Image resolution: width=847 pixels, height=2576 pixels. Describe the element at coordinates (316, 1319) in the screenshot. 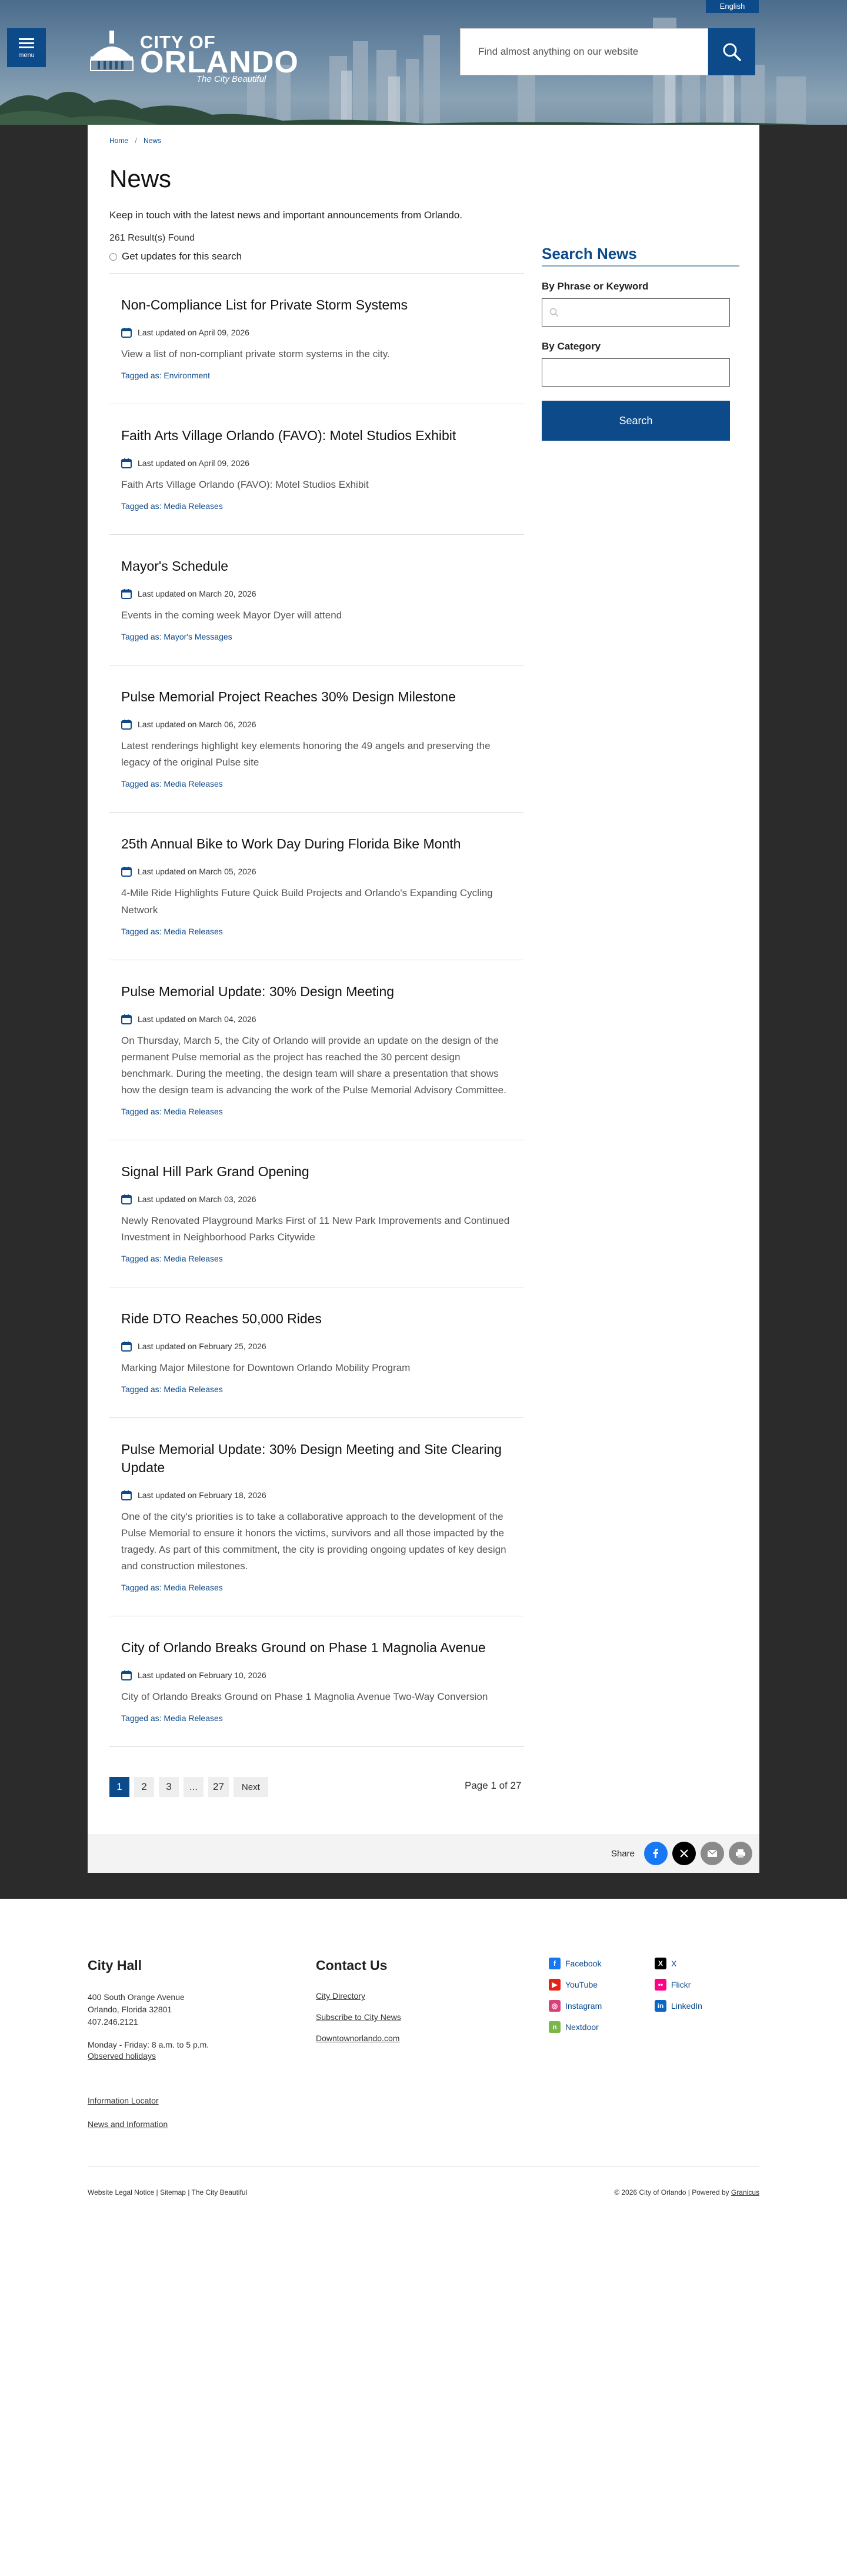

I see `news-title: Ride DTO Reaches 50,000 Rides` at that location.